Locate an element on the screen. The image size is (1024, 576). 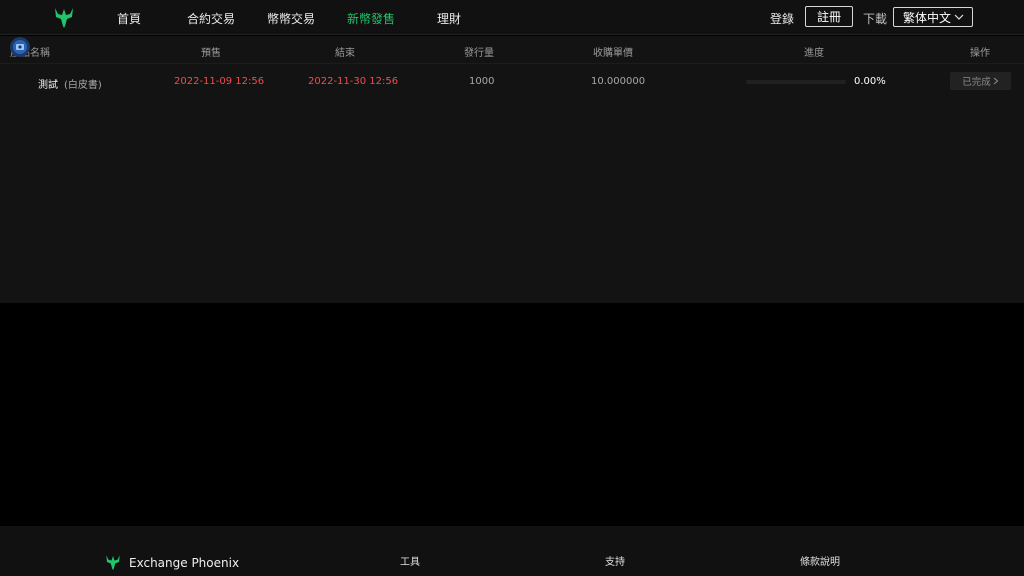
language-select: 繁体中文 is located at coordinates (933, 17).